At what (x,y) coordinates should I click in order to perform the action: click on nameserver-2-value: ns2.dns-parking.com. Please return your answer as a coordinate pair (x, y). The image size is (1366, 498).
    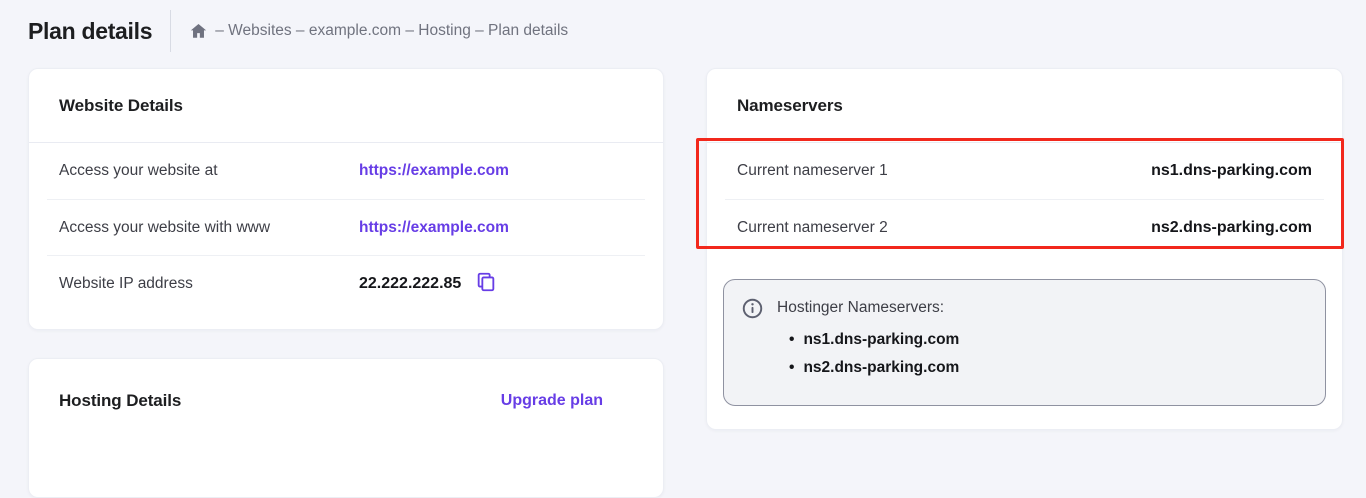
    Looking at the image, I should click on (1231, 227).